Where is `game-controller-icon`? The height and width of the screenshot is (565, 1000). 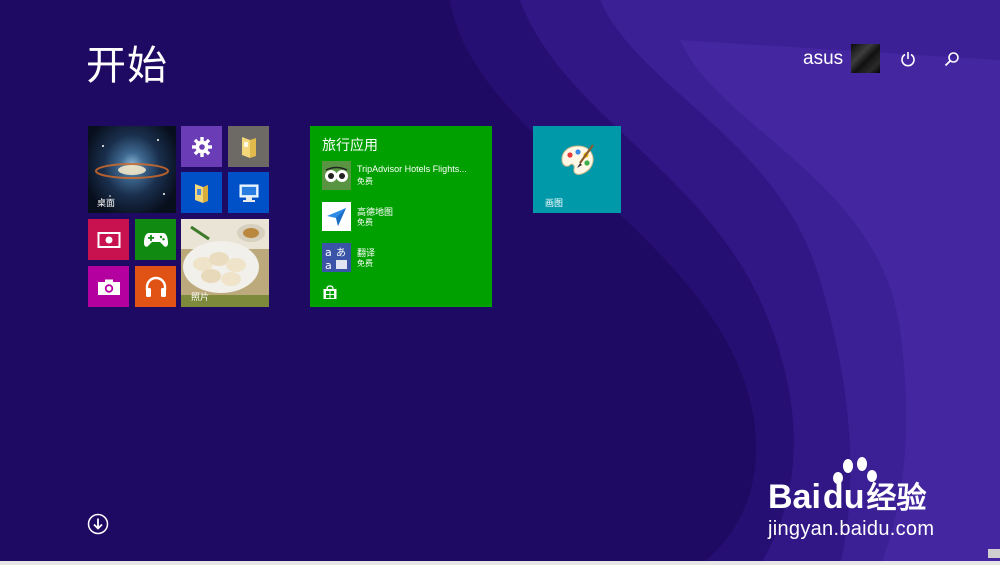
game-controller-icon is located at coordinates (155, 239).